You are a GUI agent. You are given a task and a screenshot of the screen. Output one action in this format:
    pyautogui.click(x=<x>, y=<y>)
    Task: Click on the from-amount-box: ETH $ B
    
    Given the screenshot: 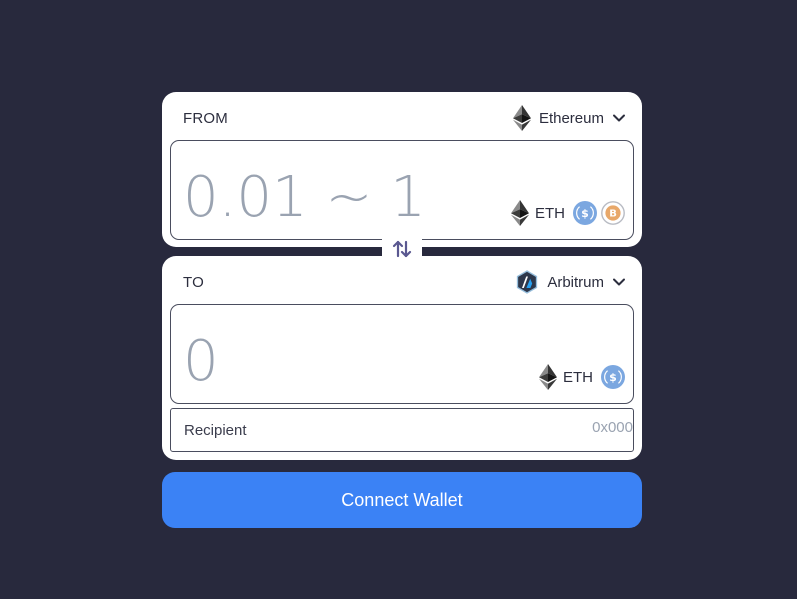 What is the action you would take?
    pyautogui.click(x=402, y=190)
    